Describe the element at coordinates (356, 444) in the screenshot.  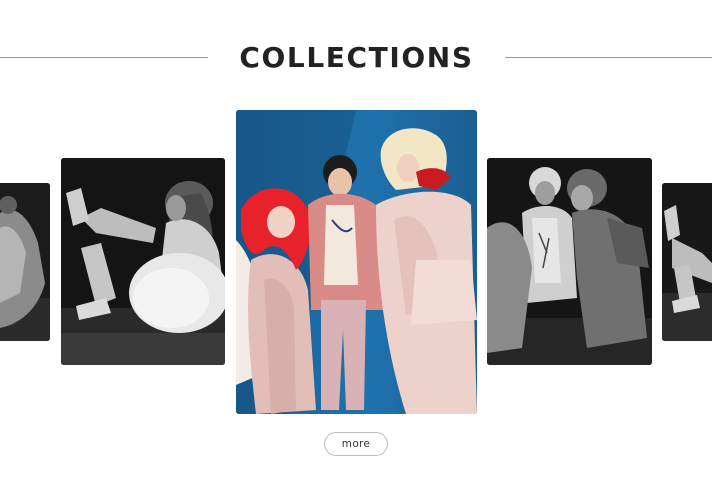
I see `more-button: more` at that location.